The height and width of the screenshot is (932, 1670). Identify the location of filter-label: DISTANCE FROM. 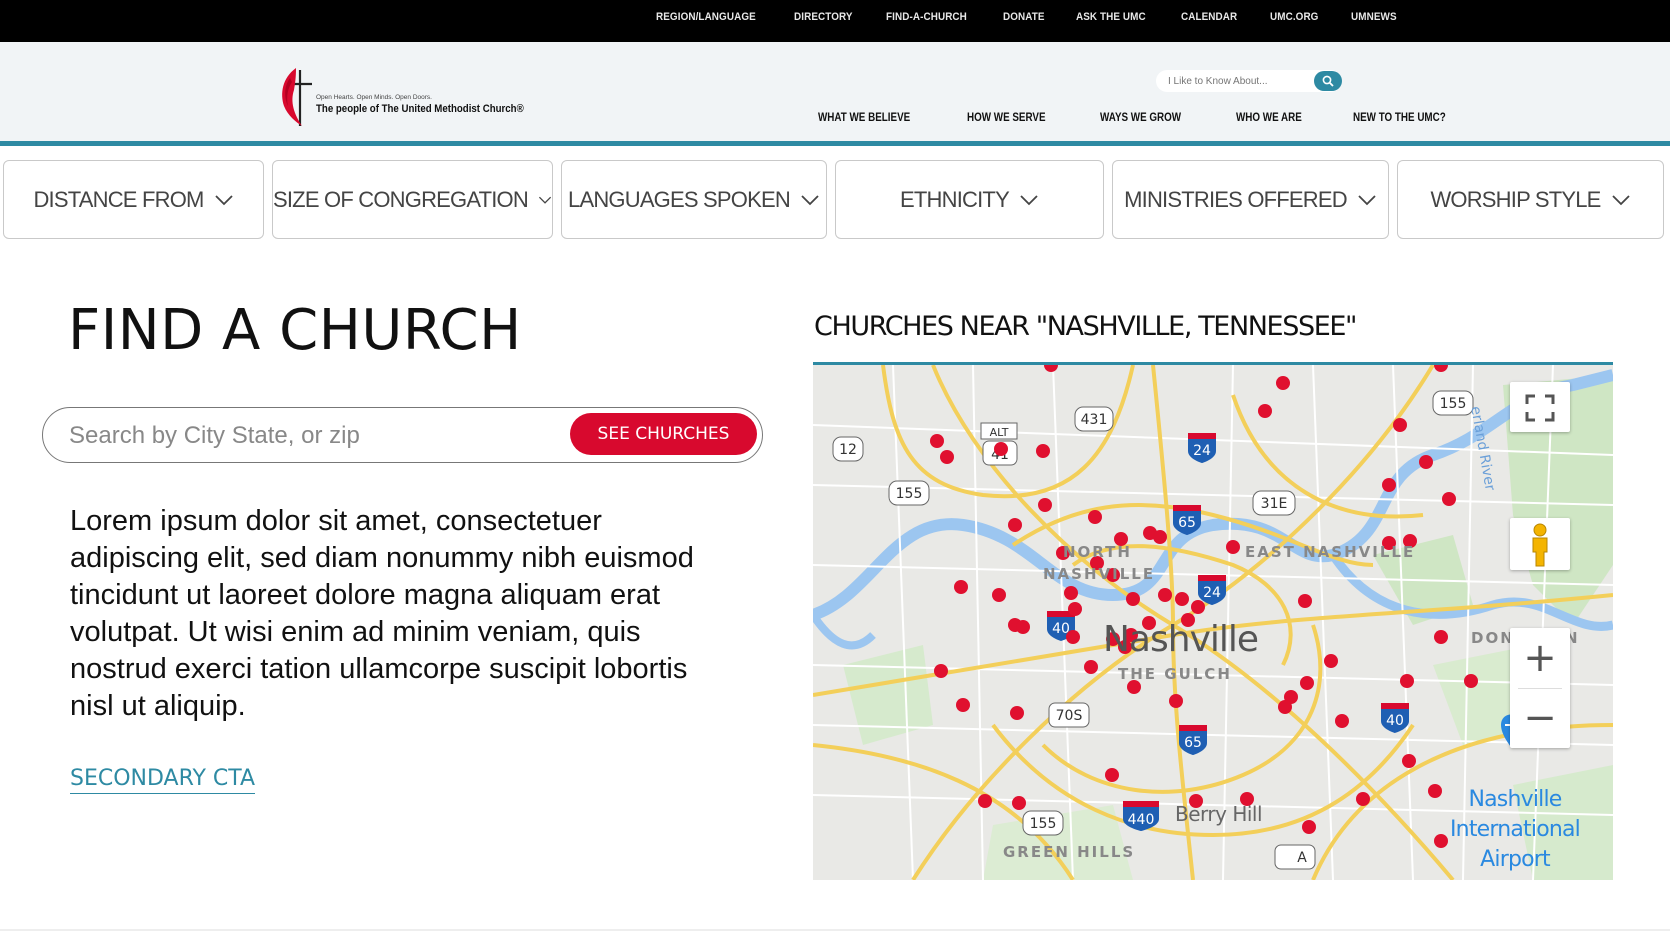
(118, 199).